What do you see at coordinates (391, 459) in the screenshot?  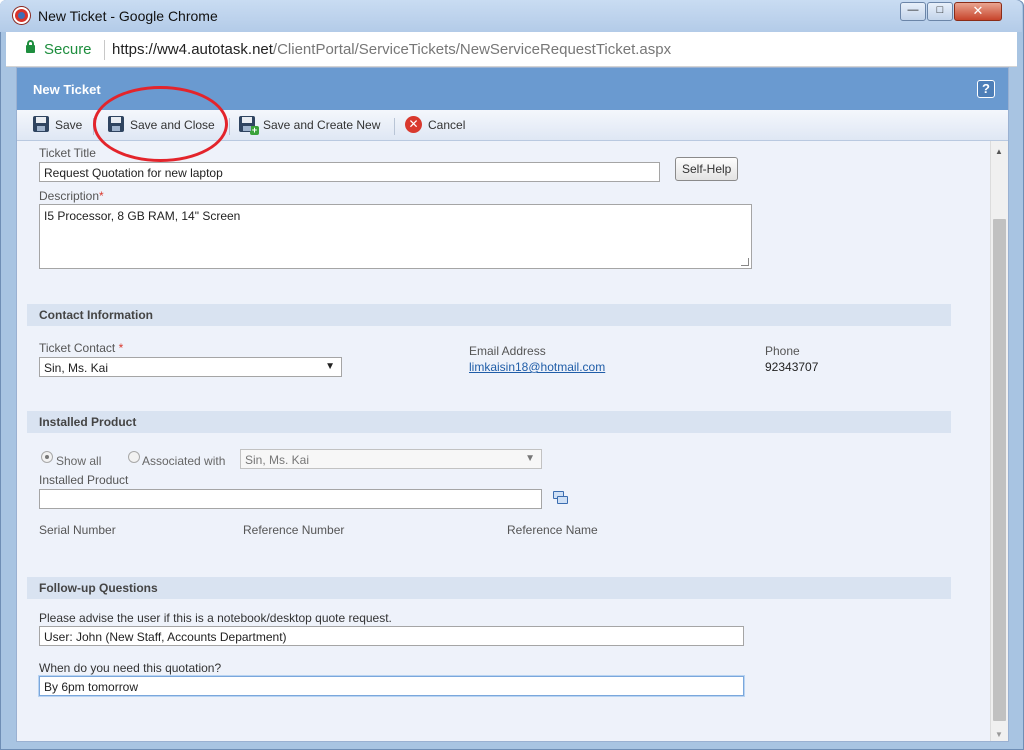 I see `associated-with-select: Sin, Ms. Kai ▼` at bounding box center [391, 459].